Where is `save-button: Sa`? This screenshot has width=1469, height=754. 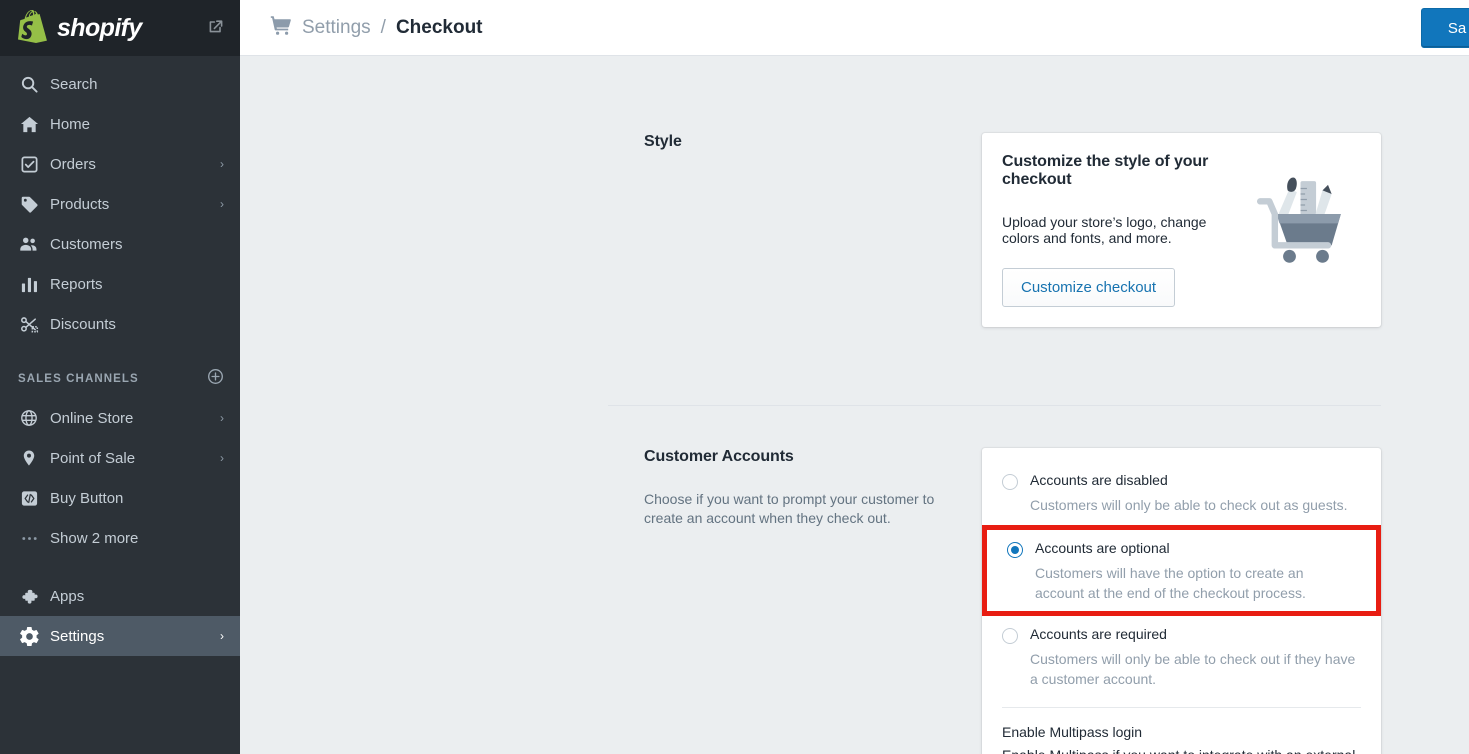 save-button: Sa is located at coordinates (1445, 28).